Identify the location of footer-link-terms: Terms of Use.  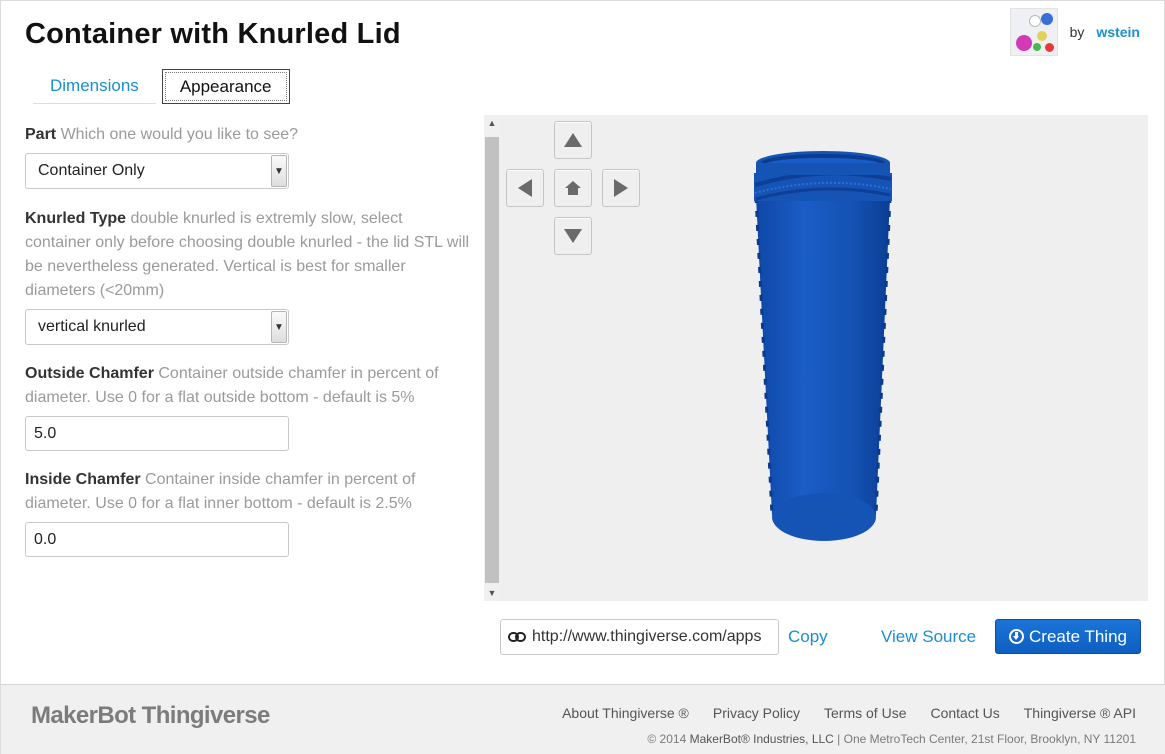
(865, 713).